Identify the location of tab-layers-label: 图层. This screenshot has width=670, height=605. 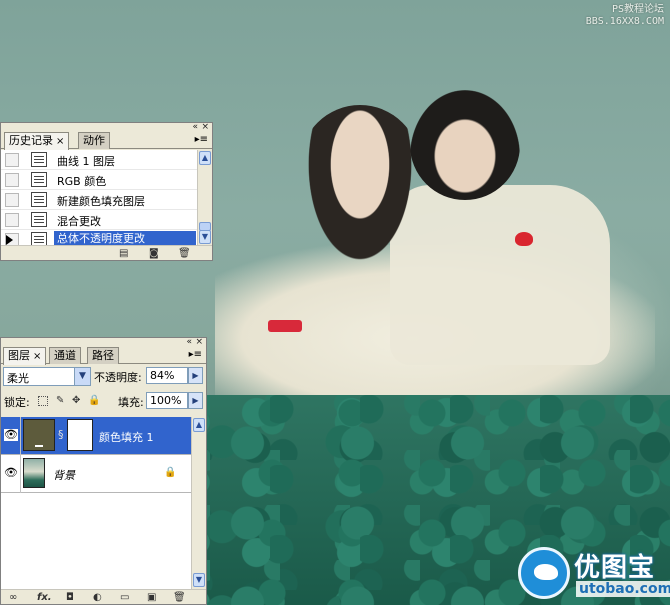
(19, 355).